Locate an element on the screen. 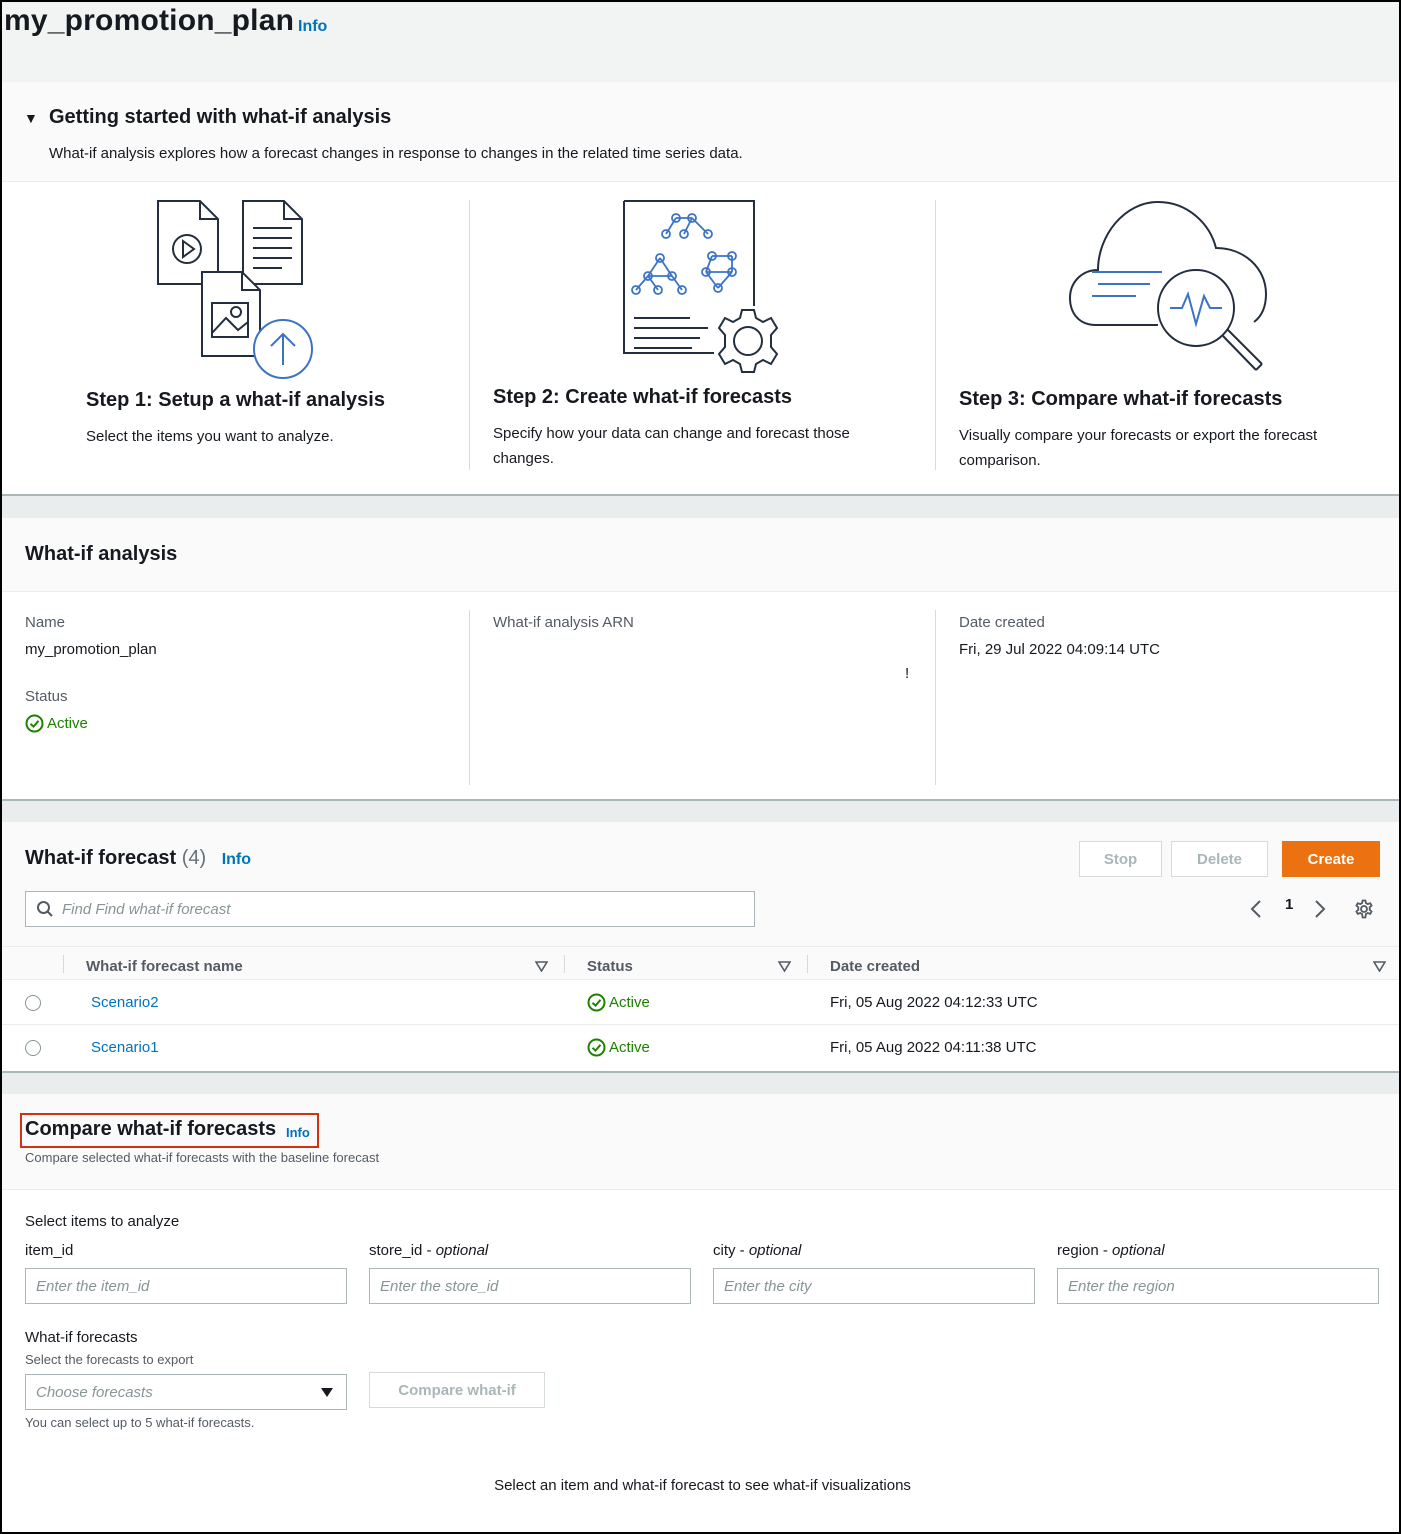 Image resolution: width=1401 pixels, height=1534 pixels. caret-down-icon is located at coordinates (327, 1392).